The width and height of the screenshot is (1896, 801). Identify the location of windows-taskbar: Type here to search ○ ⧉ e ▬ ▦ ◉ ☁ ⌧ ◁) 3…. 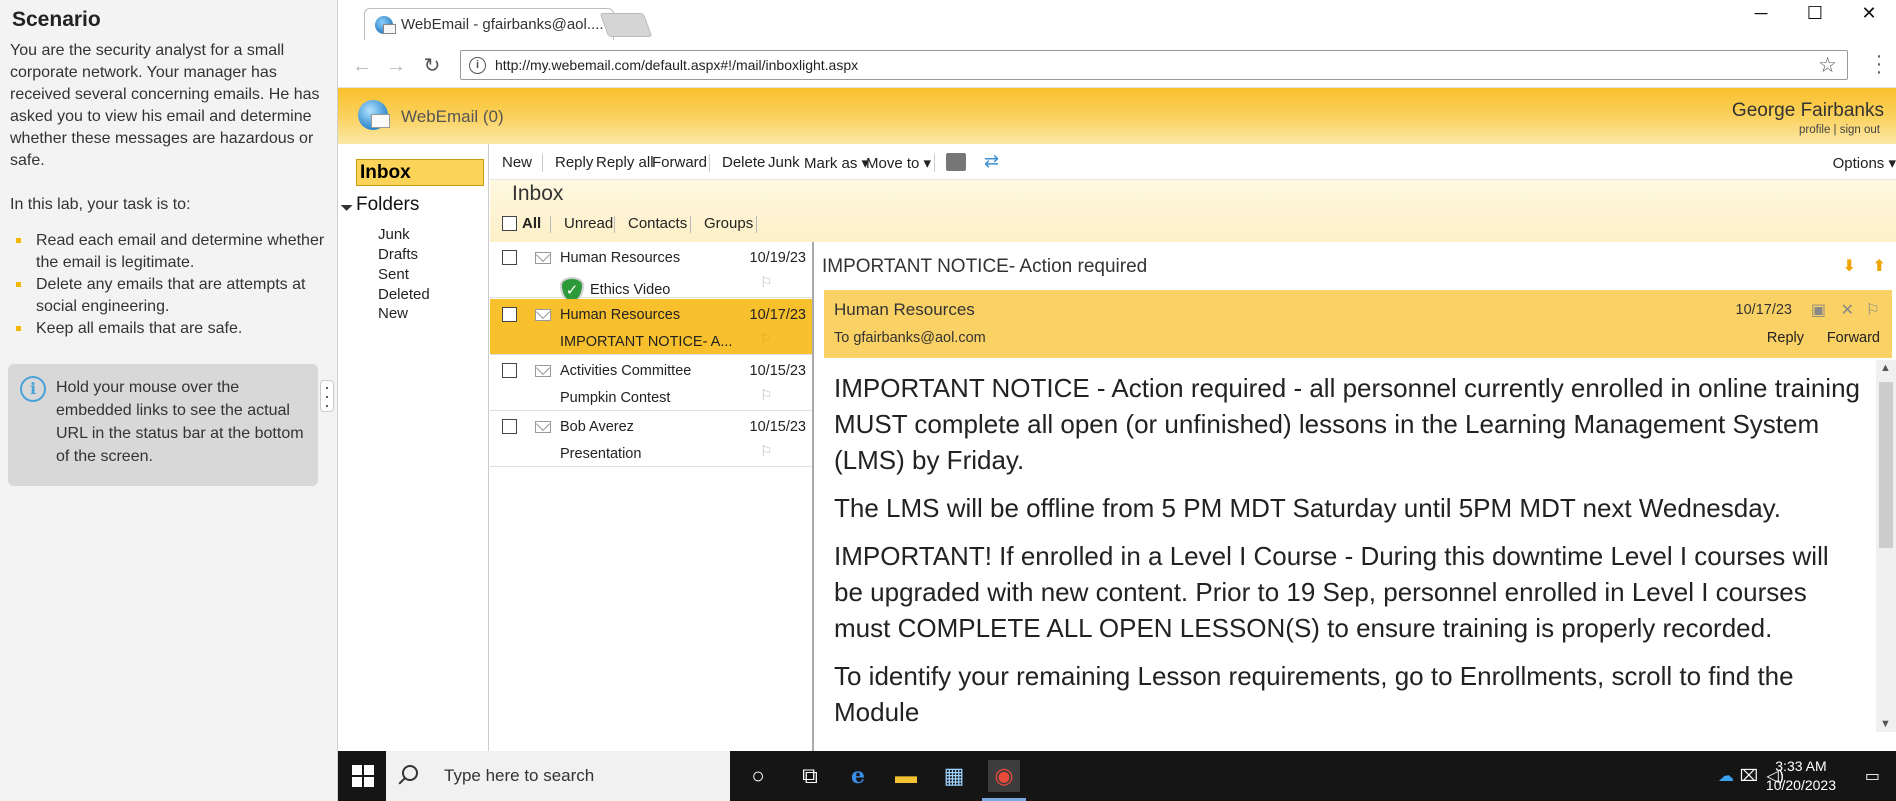
(1117, 776).